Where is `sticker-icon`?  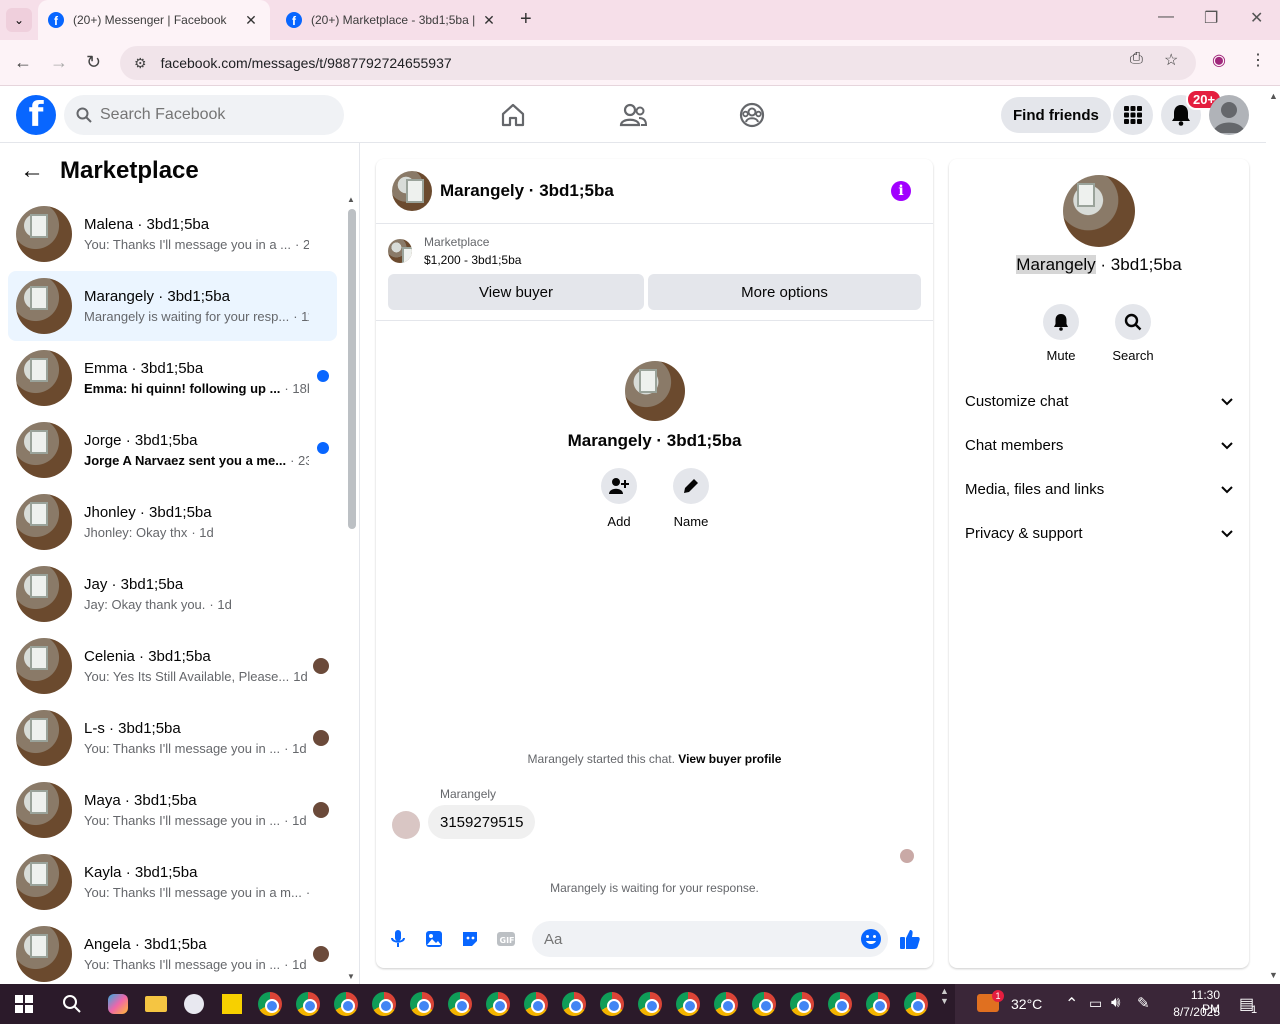 sticker-icon is located at coordinates (470, 939).